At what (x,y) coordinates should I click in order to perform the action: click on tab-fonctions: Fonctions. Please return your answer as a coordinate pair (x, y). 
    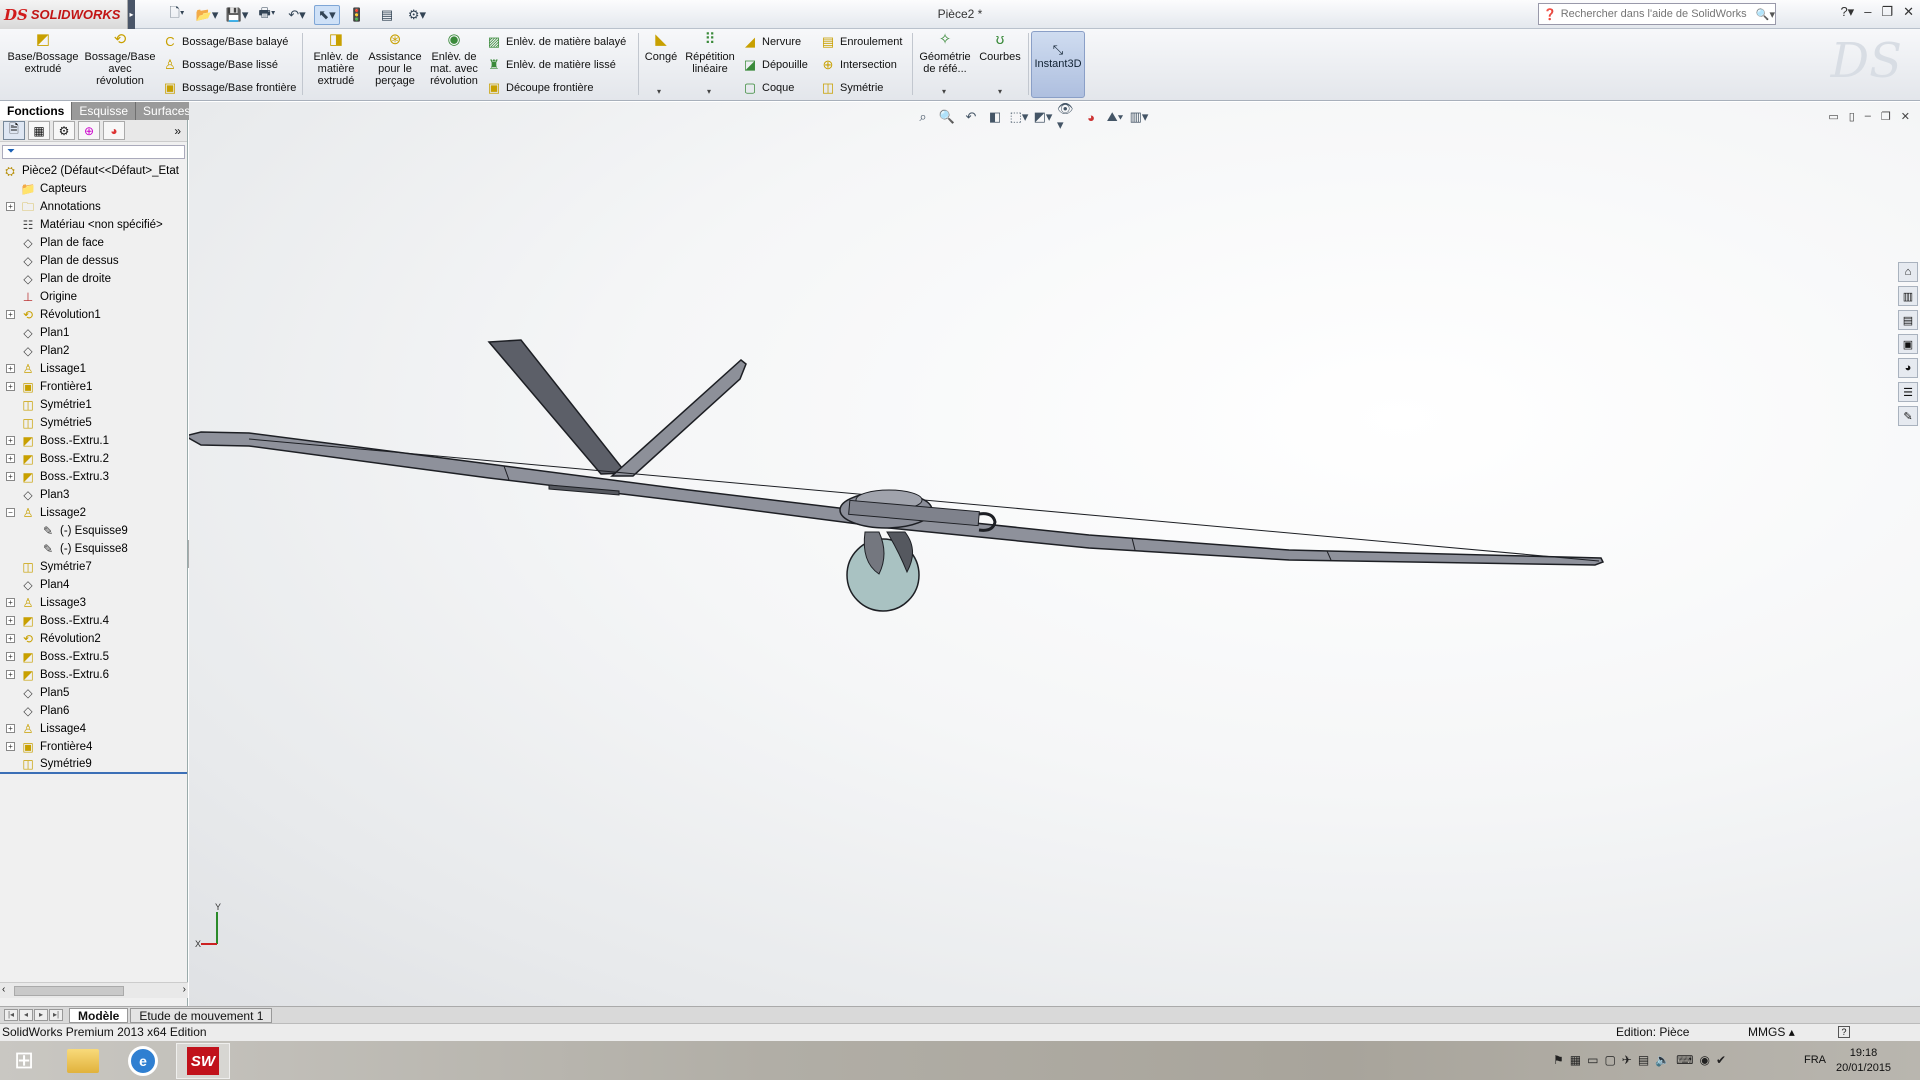
    Looking at the image, I should click on (36, 111).